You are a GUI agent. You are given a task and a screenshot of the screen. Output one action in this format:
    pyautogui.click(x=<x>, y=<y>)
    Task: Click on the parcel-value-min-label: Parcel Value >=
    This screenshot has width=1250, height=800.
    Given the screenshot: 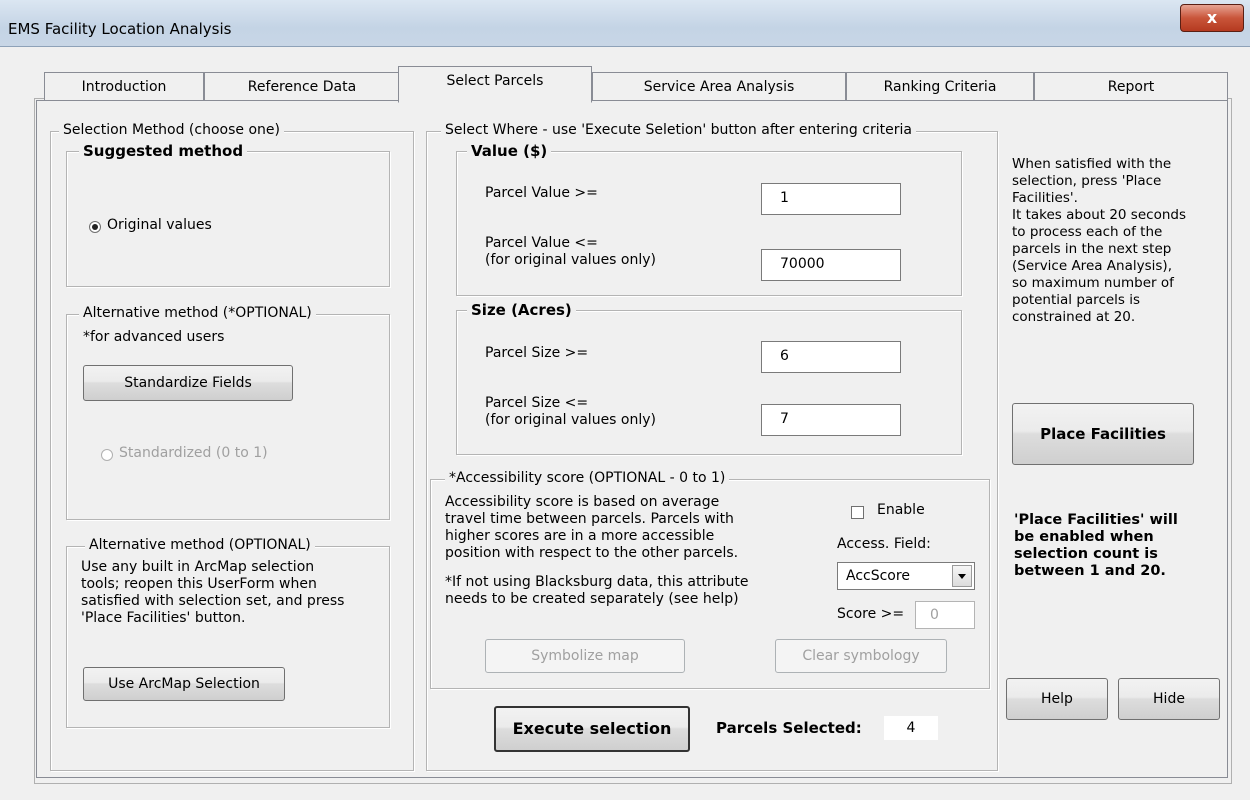 What is the action you would take?
    pyautogui.click(x=541, y=193)
    